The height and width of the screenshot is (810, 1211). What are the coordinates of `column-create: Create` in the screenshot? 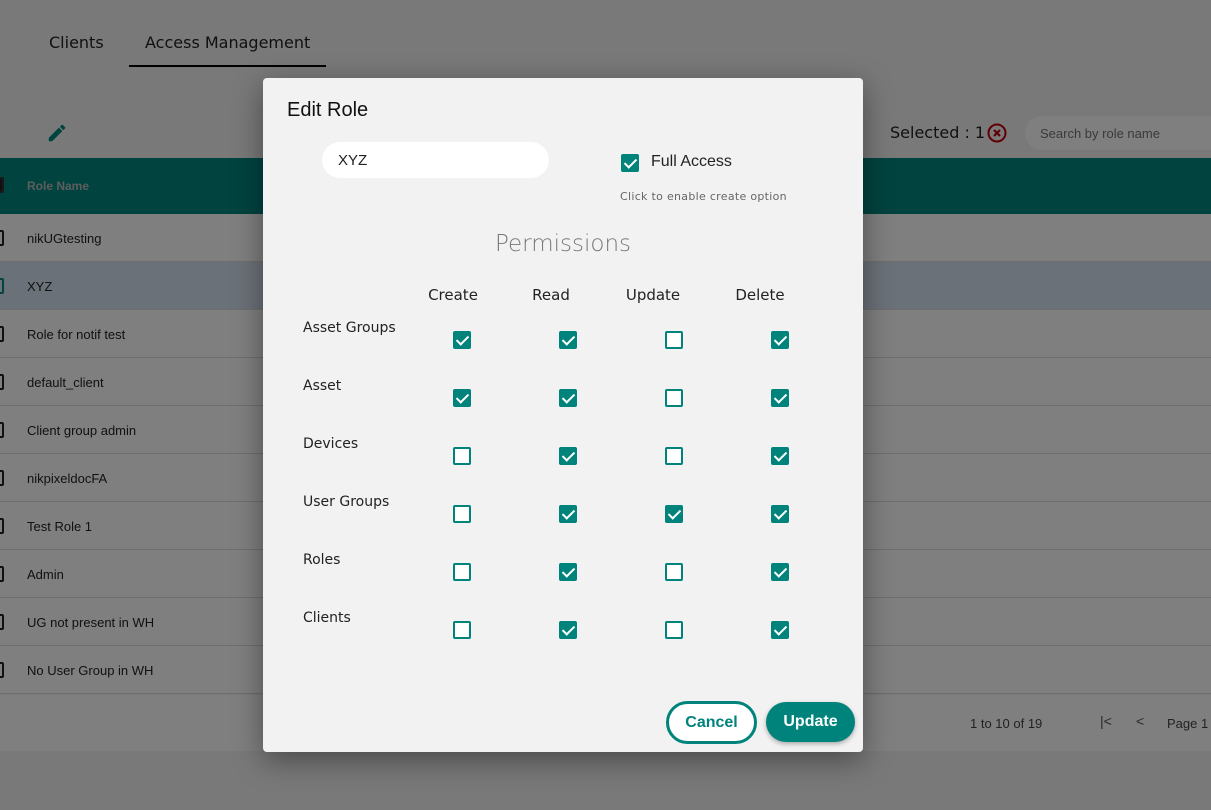 It's located at (453, 295).